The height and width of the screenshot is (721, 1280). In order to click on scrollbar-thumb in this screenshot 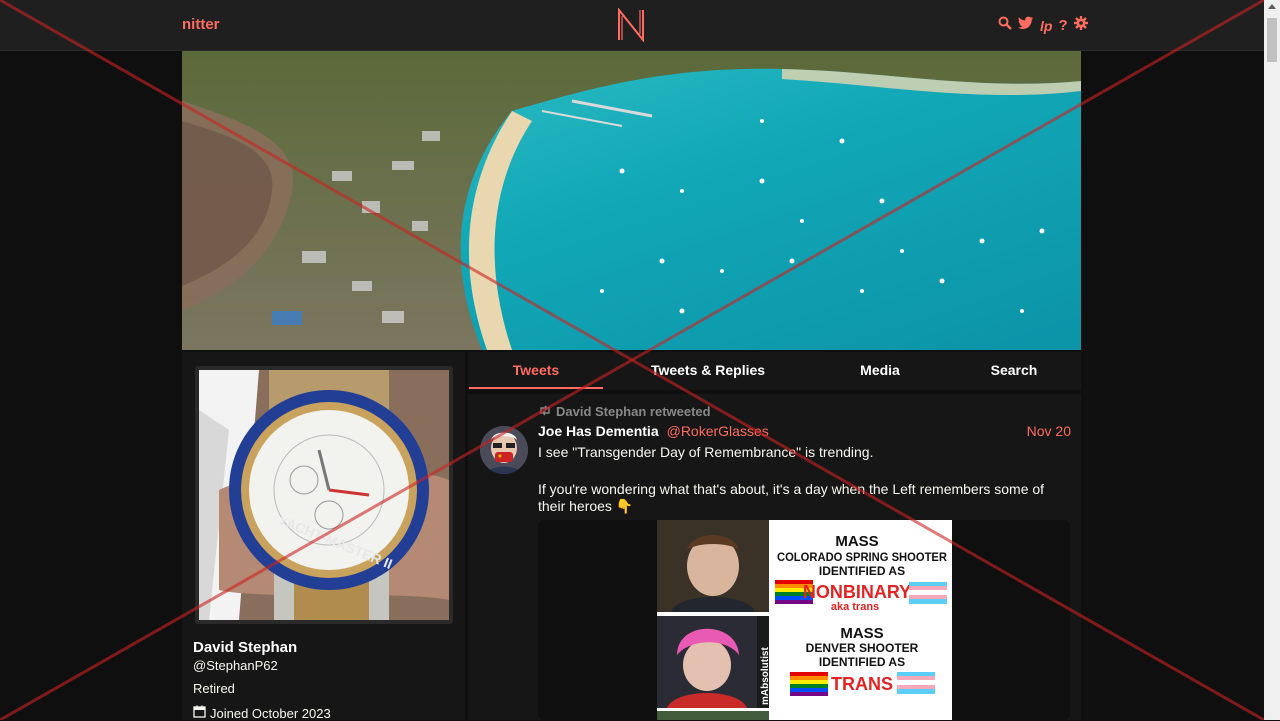, I will do `click(1272, 40)`.